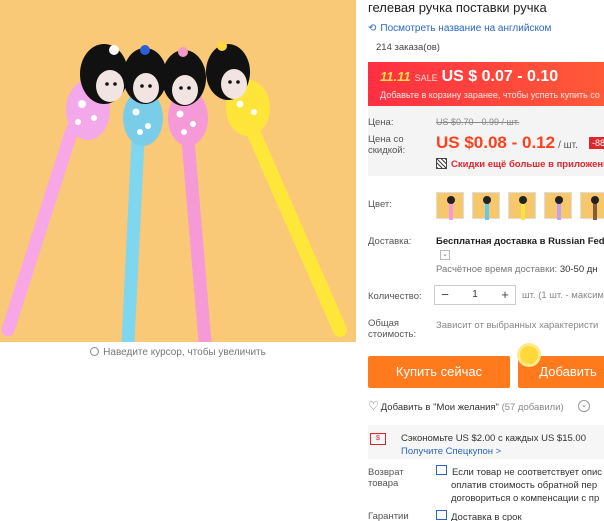 The height and width of the screenshot is (521, 604). What do you see at coordinates (395, 76) in the screenshot?
I see `event-label: 11.11` at bounding box center [395, 76].